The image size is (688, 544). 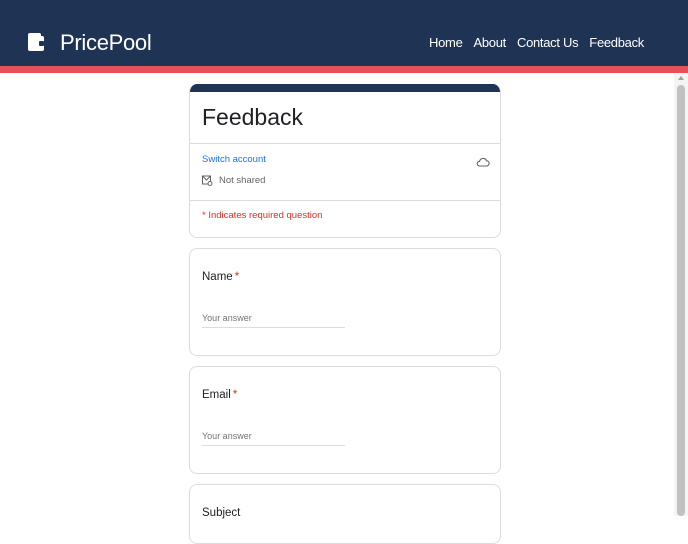 What do you see at coordinates (345, 88) in the screenshot?
I see `form-header-strip` at bounding box center [345, 88].